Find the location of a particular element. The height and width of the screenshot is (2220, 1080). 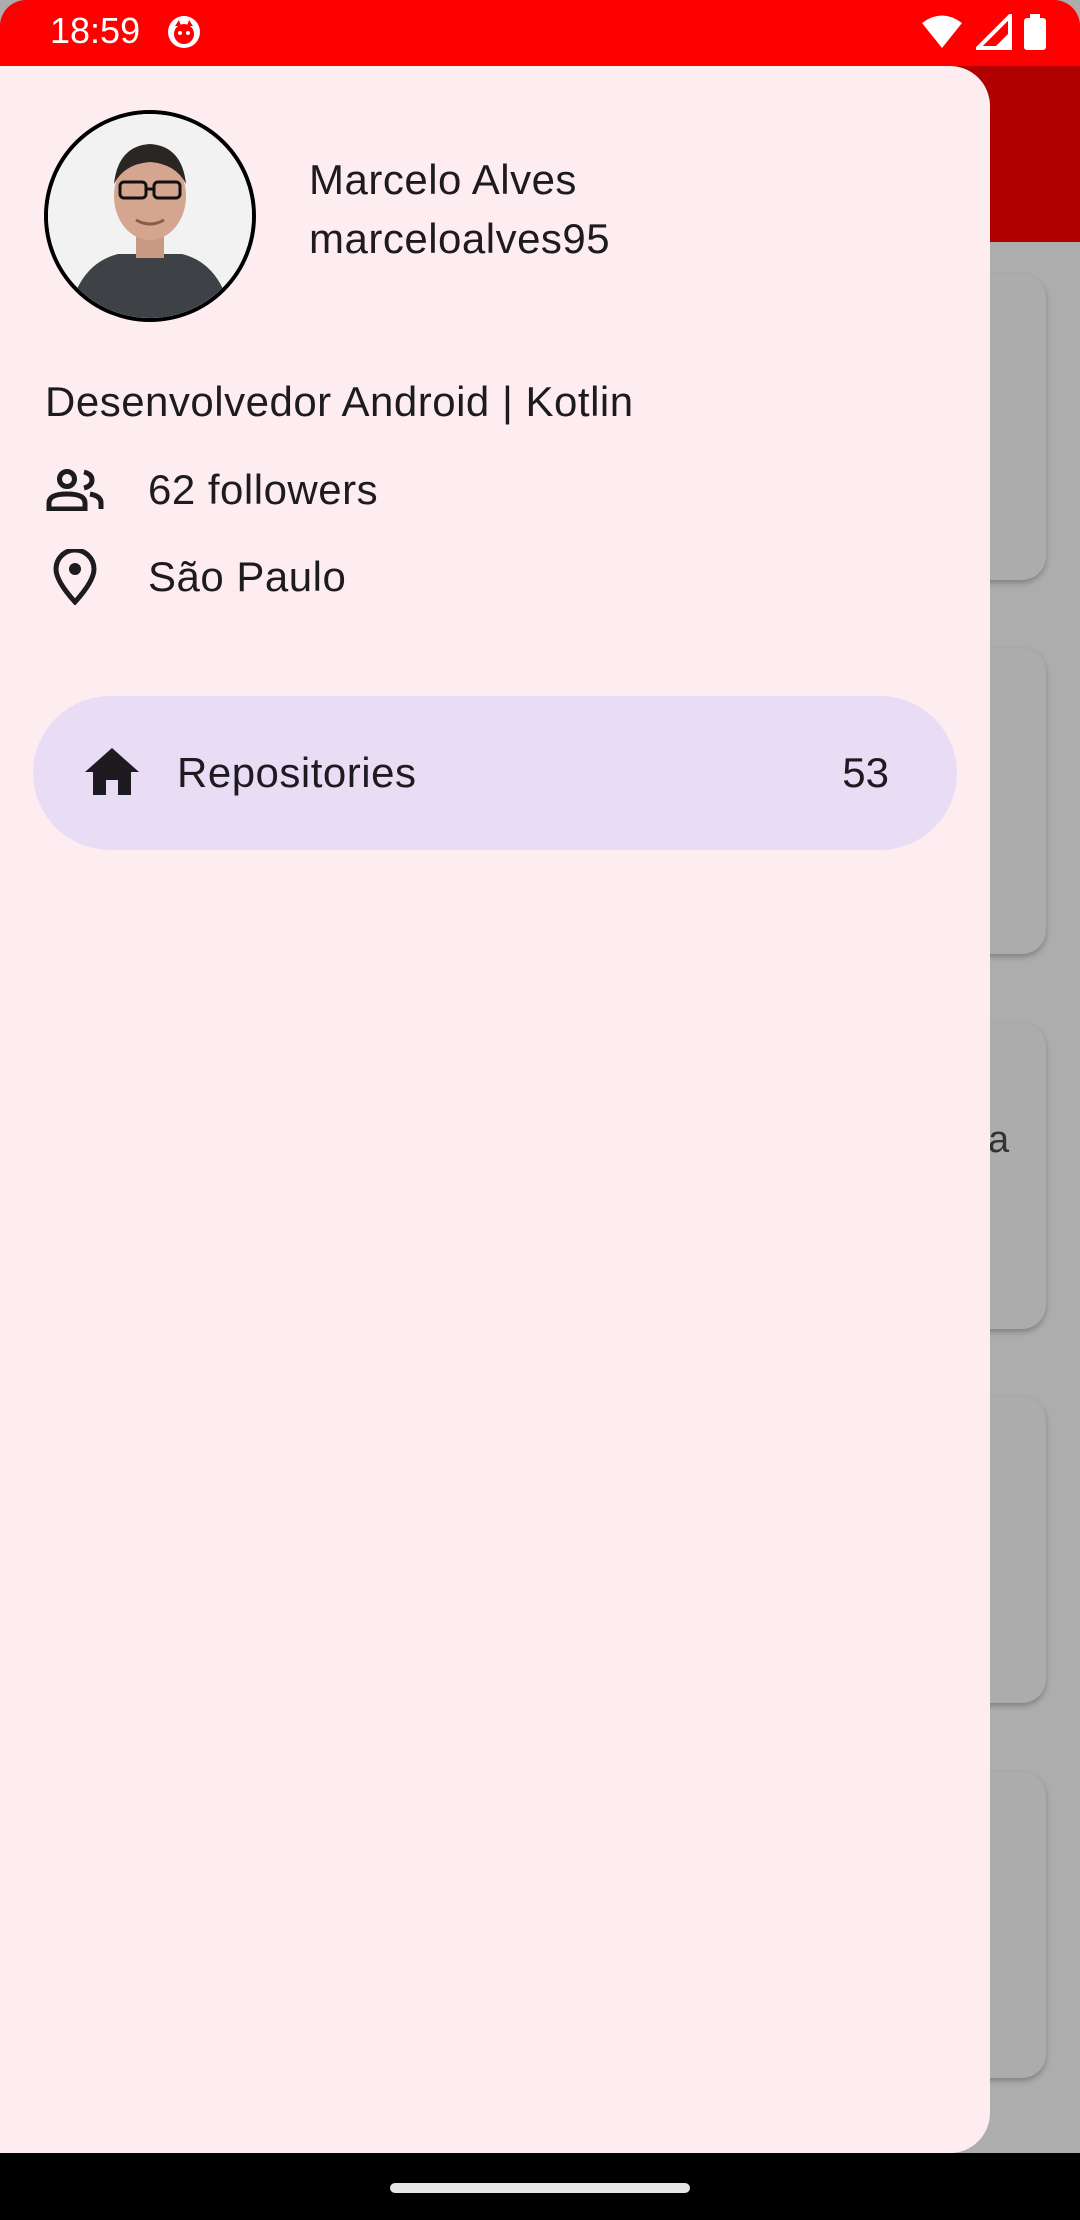

status-time: 18:59 is located at coordinates (95, 30).